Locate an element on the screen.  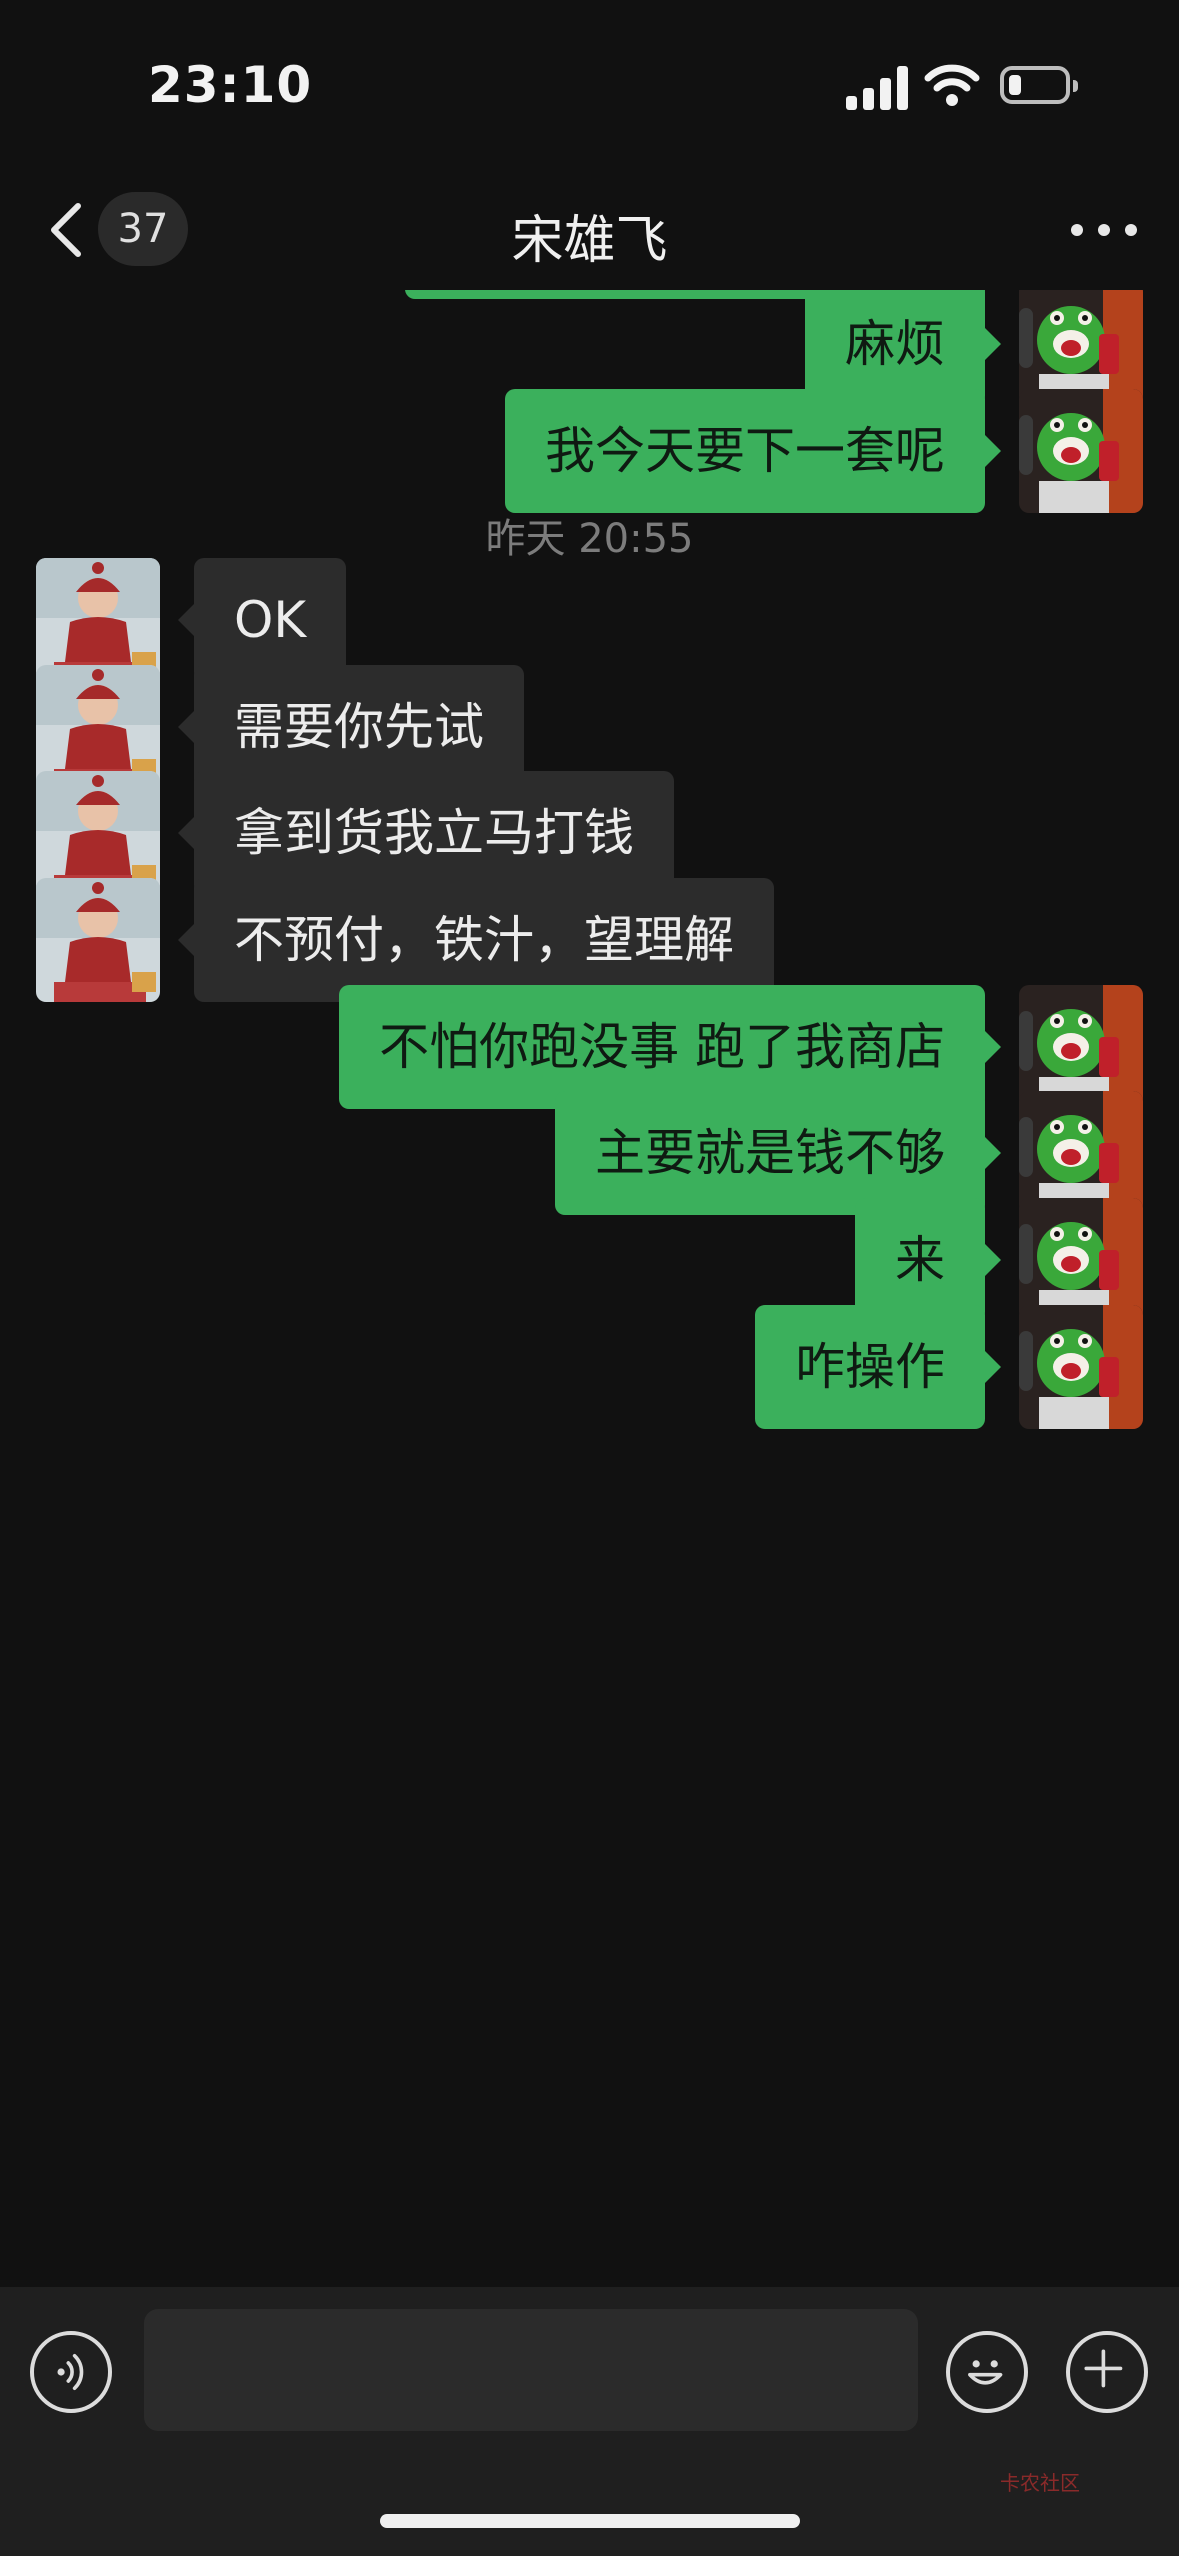
sent-message-row: 我今天要下一套呢 is located at coordinates (589, 451).